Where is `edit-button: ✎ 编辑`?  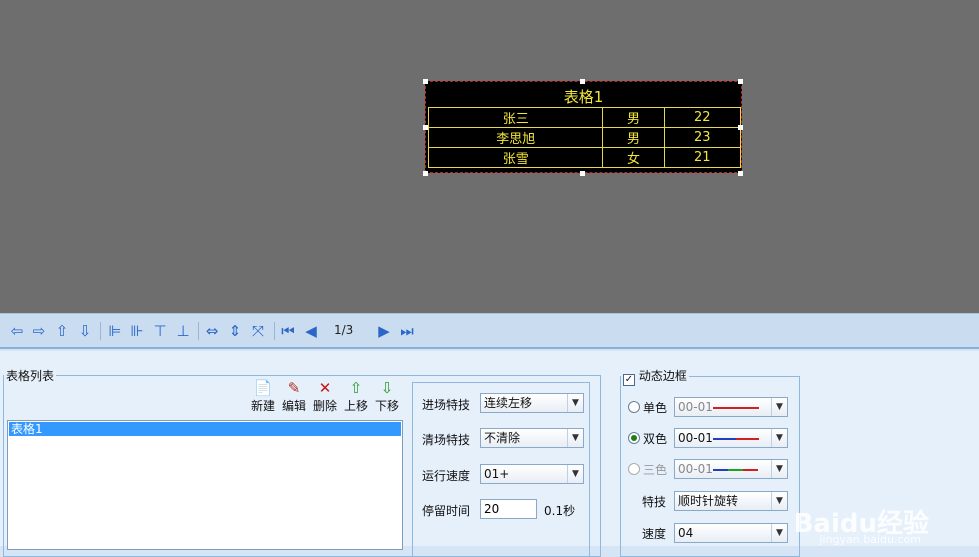 edit-button: ✎ 编辑 is located at coordinates (294, 396).